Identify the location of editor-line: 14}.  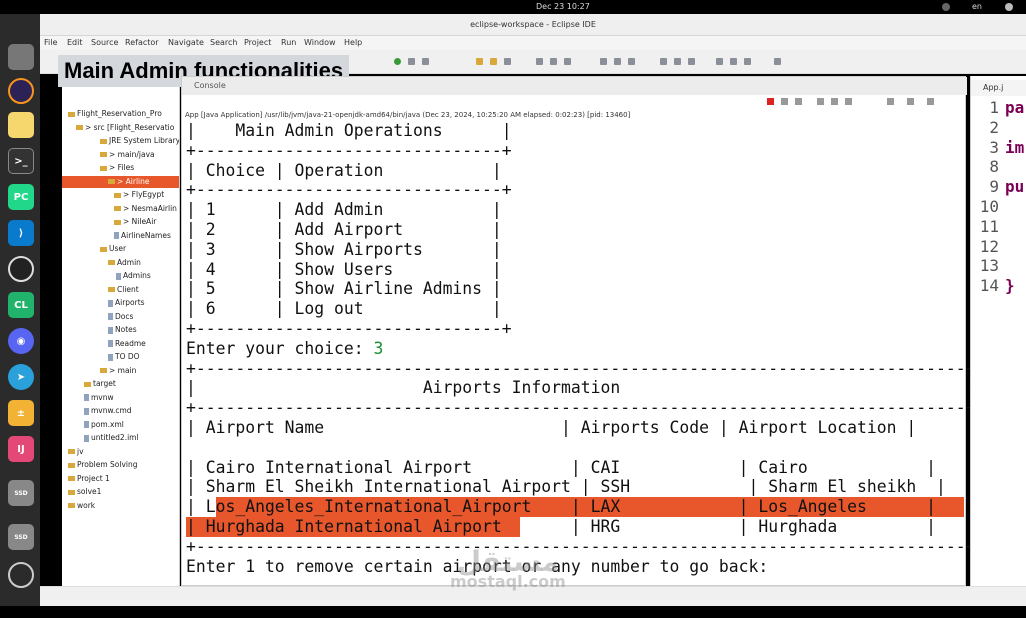
(998, 286).